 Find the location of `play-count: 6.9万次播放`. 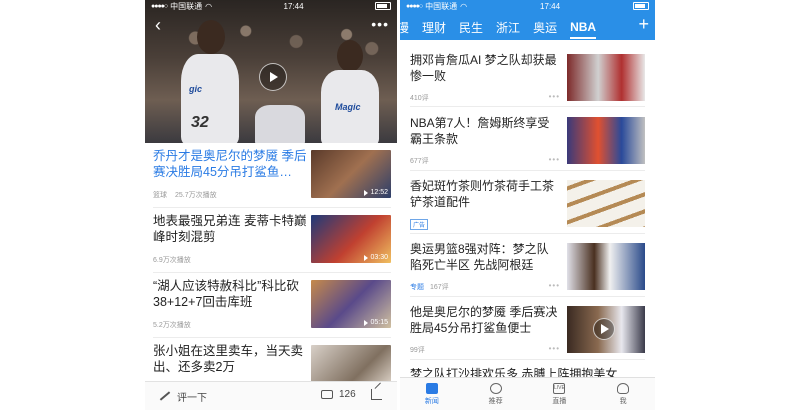

play-count: 6.9万次播放 is located at coordinates (172, 260).